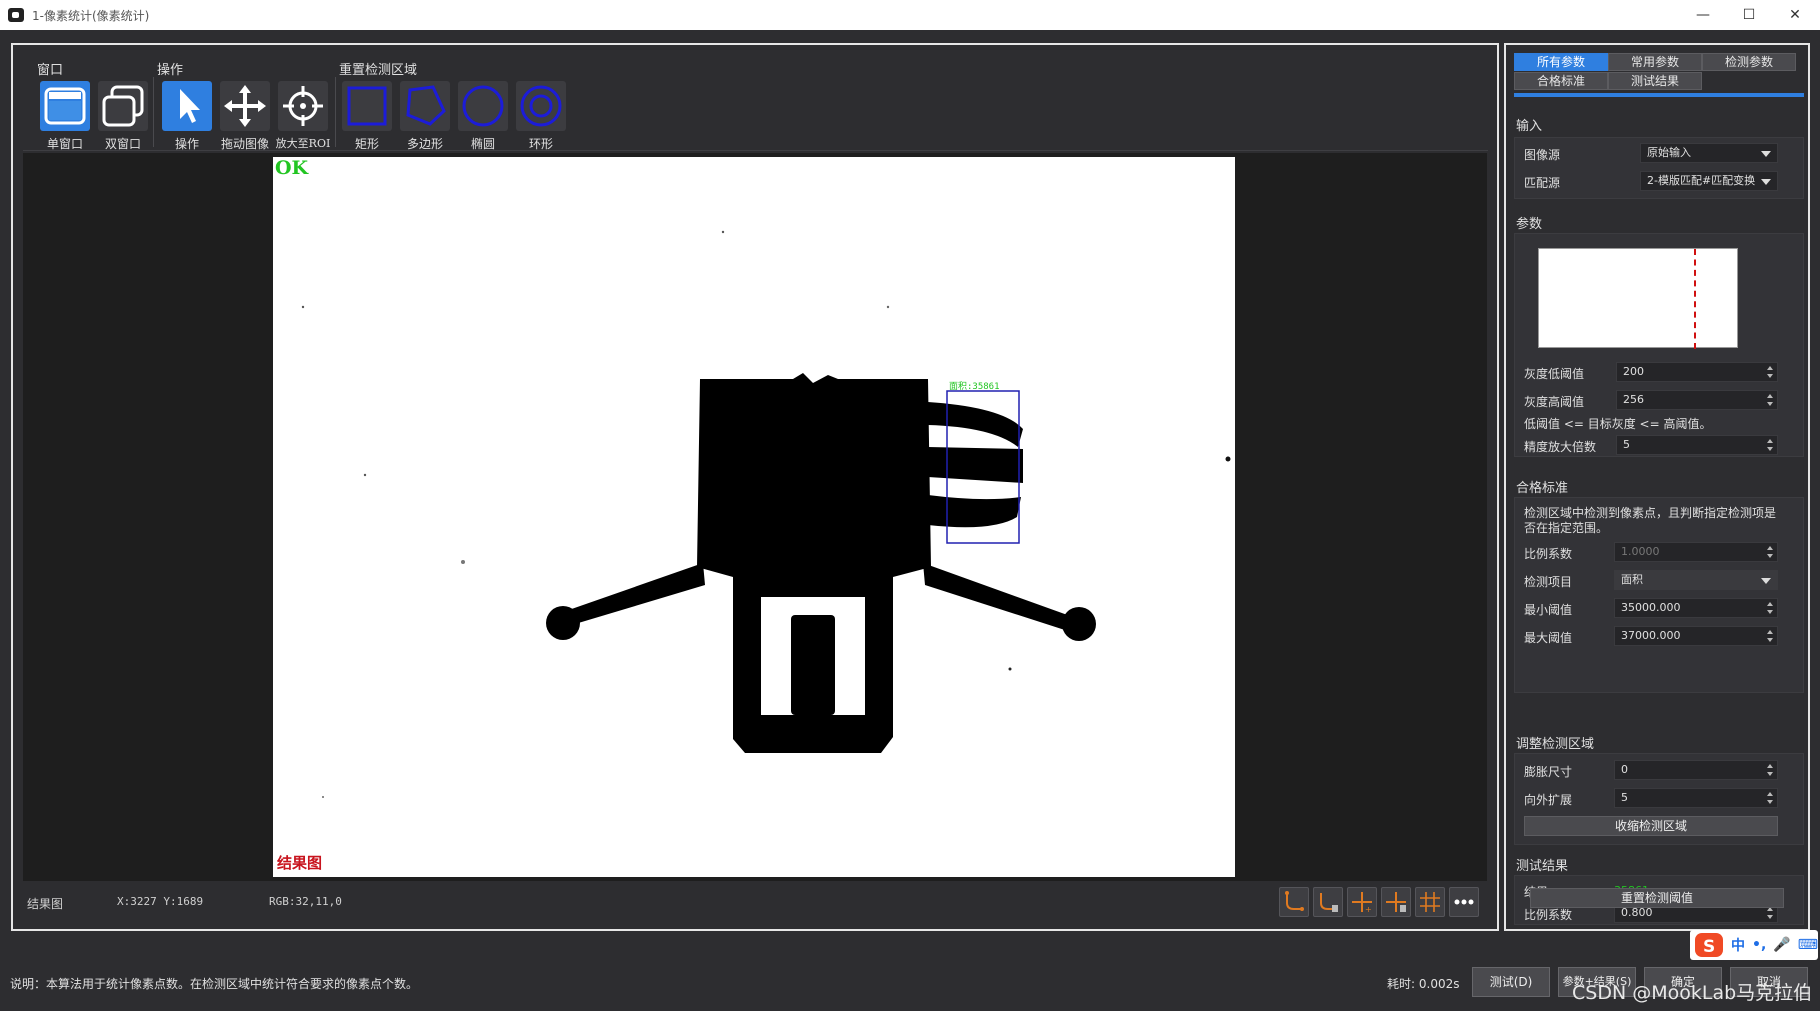  Describe the element at coordinates (1633, 399) in the screenshot. I see `gray-high-value: 256` at that location.